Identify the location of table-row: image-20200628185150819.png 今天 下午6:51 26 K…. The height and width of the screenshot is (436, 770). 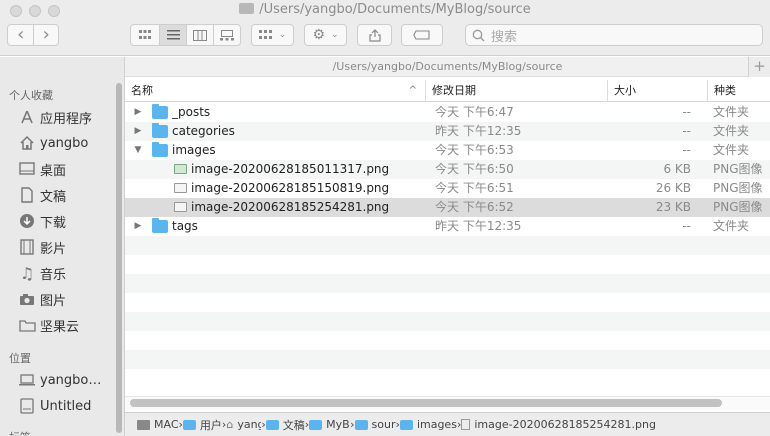
(447, 188).